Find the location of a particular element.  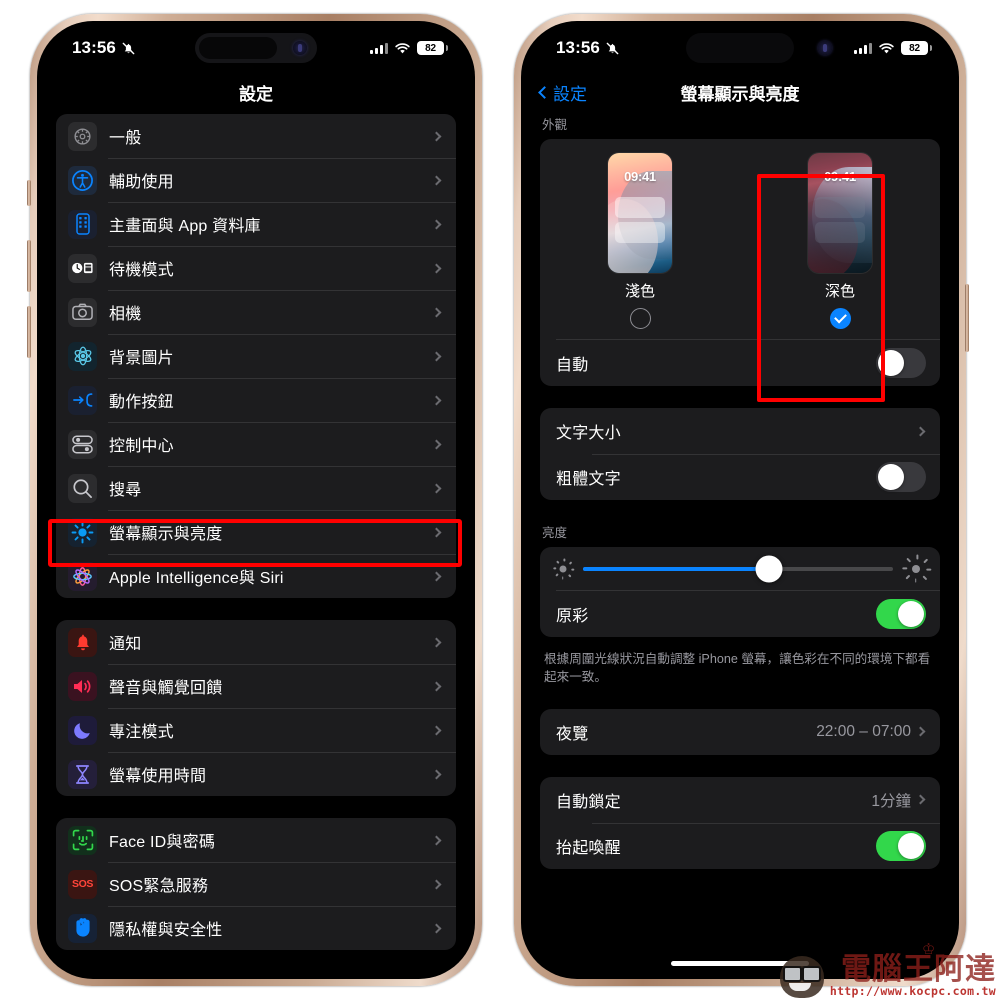

true-tone-toggle is located at coordinates (901, 614).